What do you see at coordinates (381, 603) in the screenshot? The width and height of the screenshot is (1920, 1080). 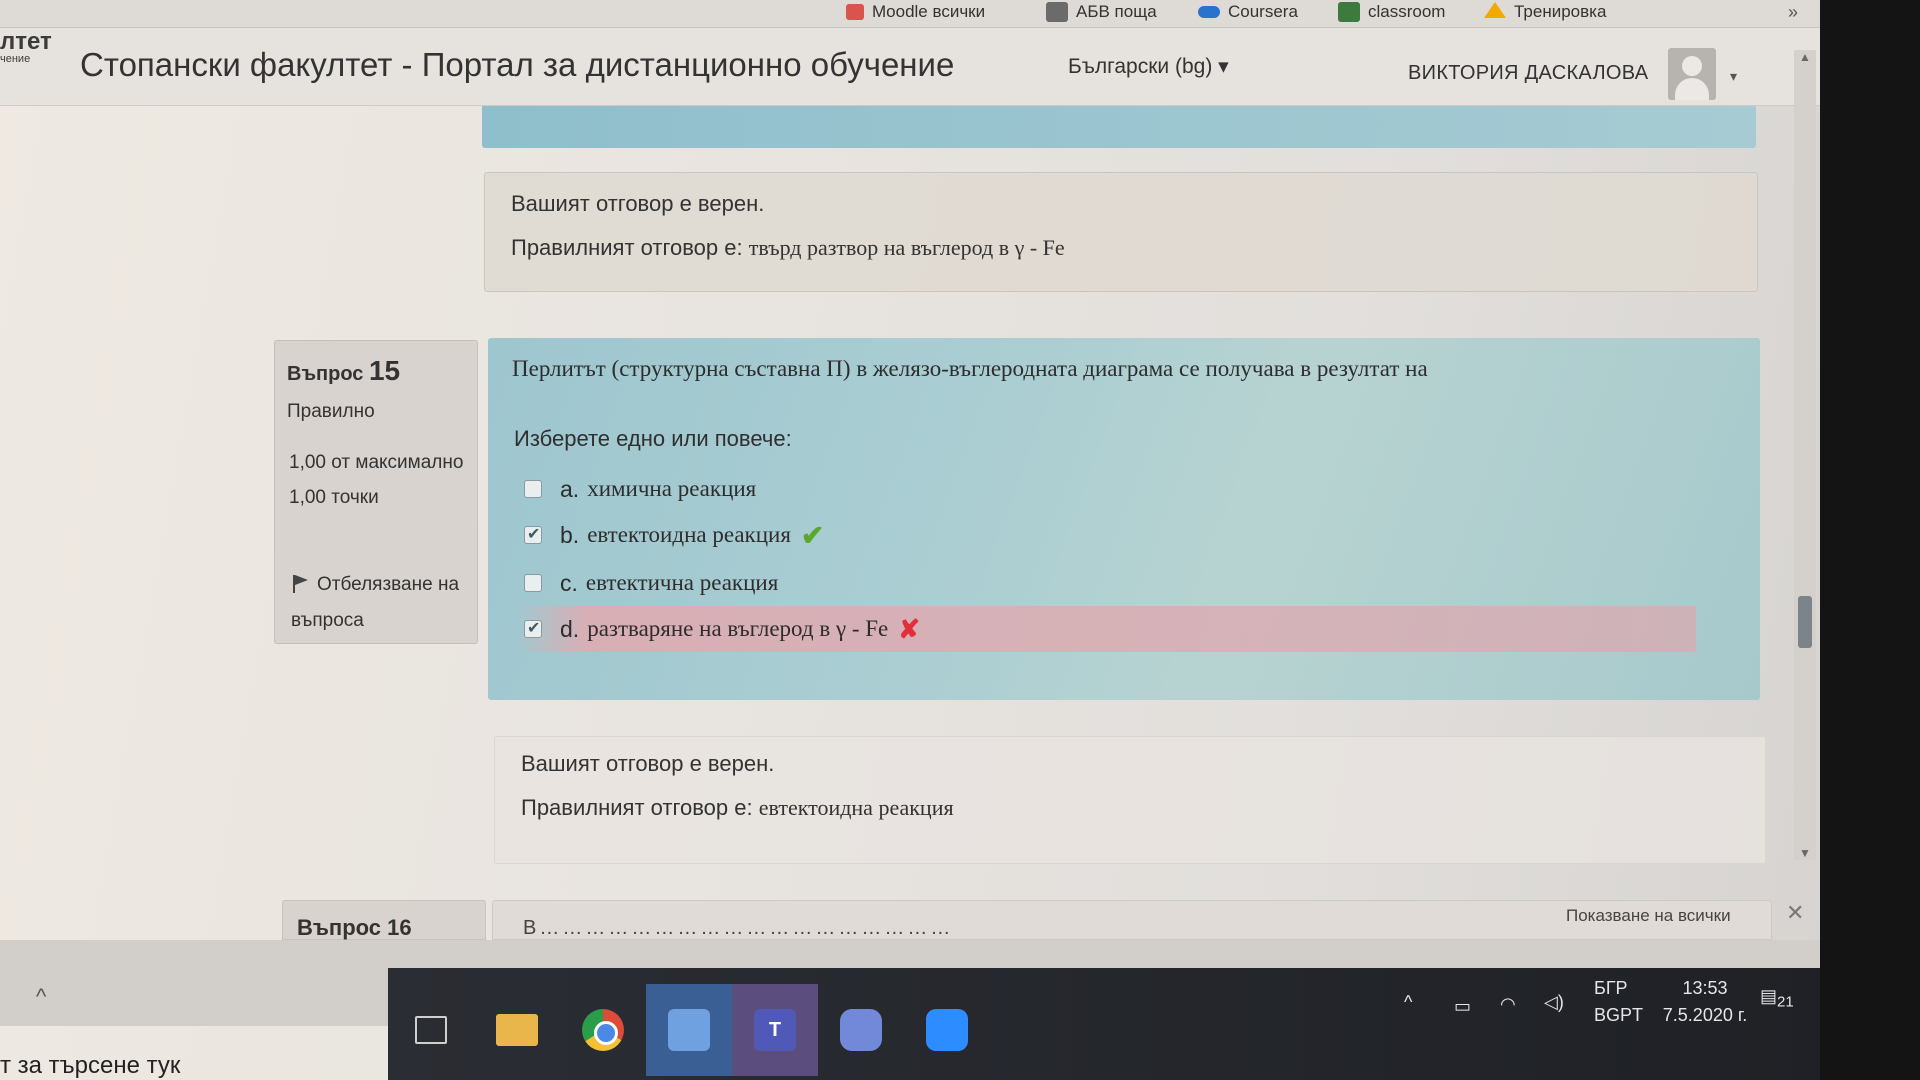 I see `flag-question-link: Отбелязване на въпроса` at bounding box center [381, 603].